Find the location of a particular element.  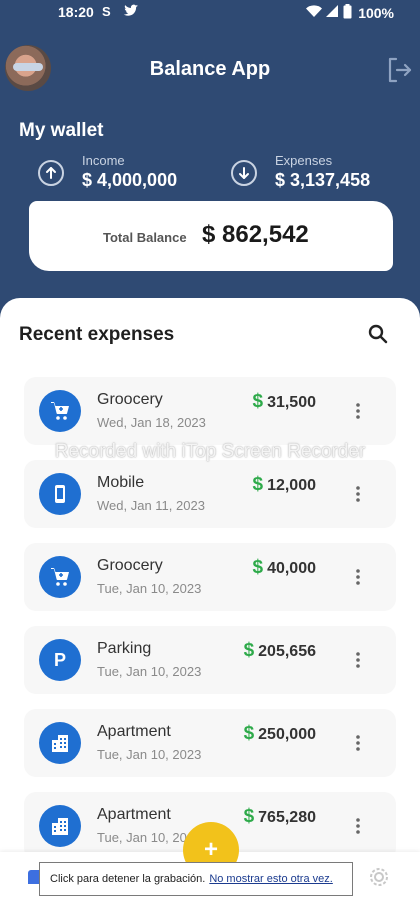

status-right-group: 100% is located at coordinates (350, 13).